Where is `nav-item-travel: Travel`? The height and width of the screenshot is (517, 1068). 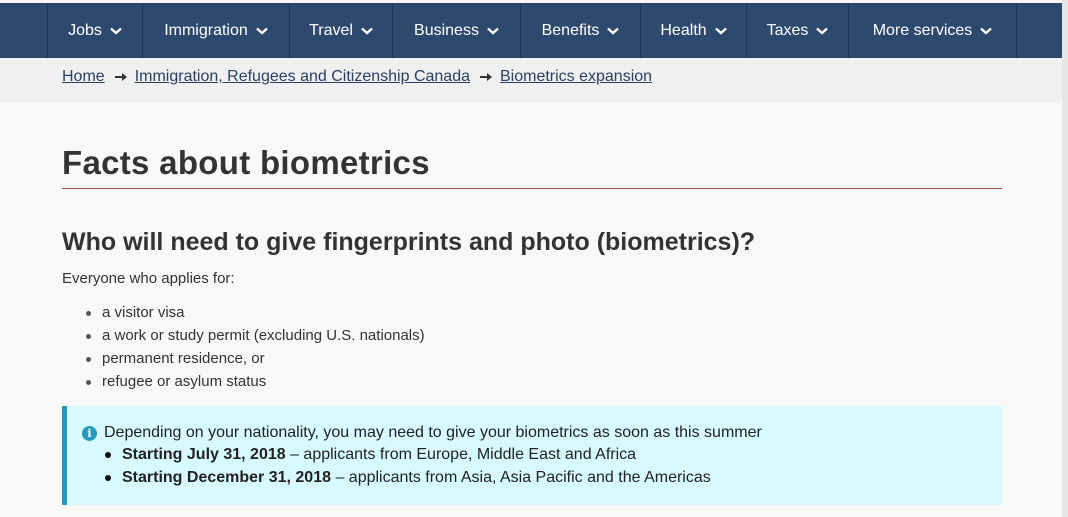 nav-item-travel: Travel is located at coordinates (340, 30).